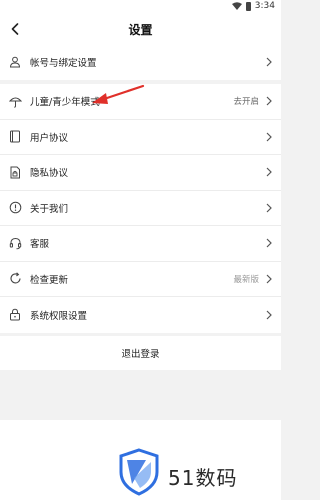  What do you see at coordinates (63, 63) in the screenshot?
I see `row-label: 帐号与绑定设置` at bounding box center [63, 63].